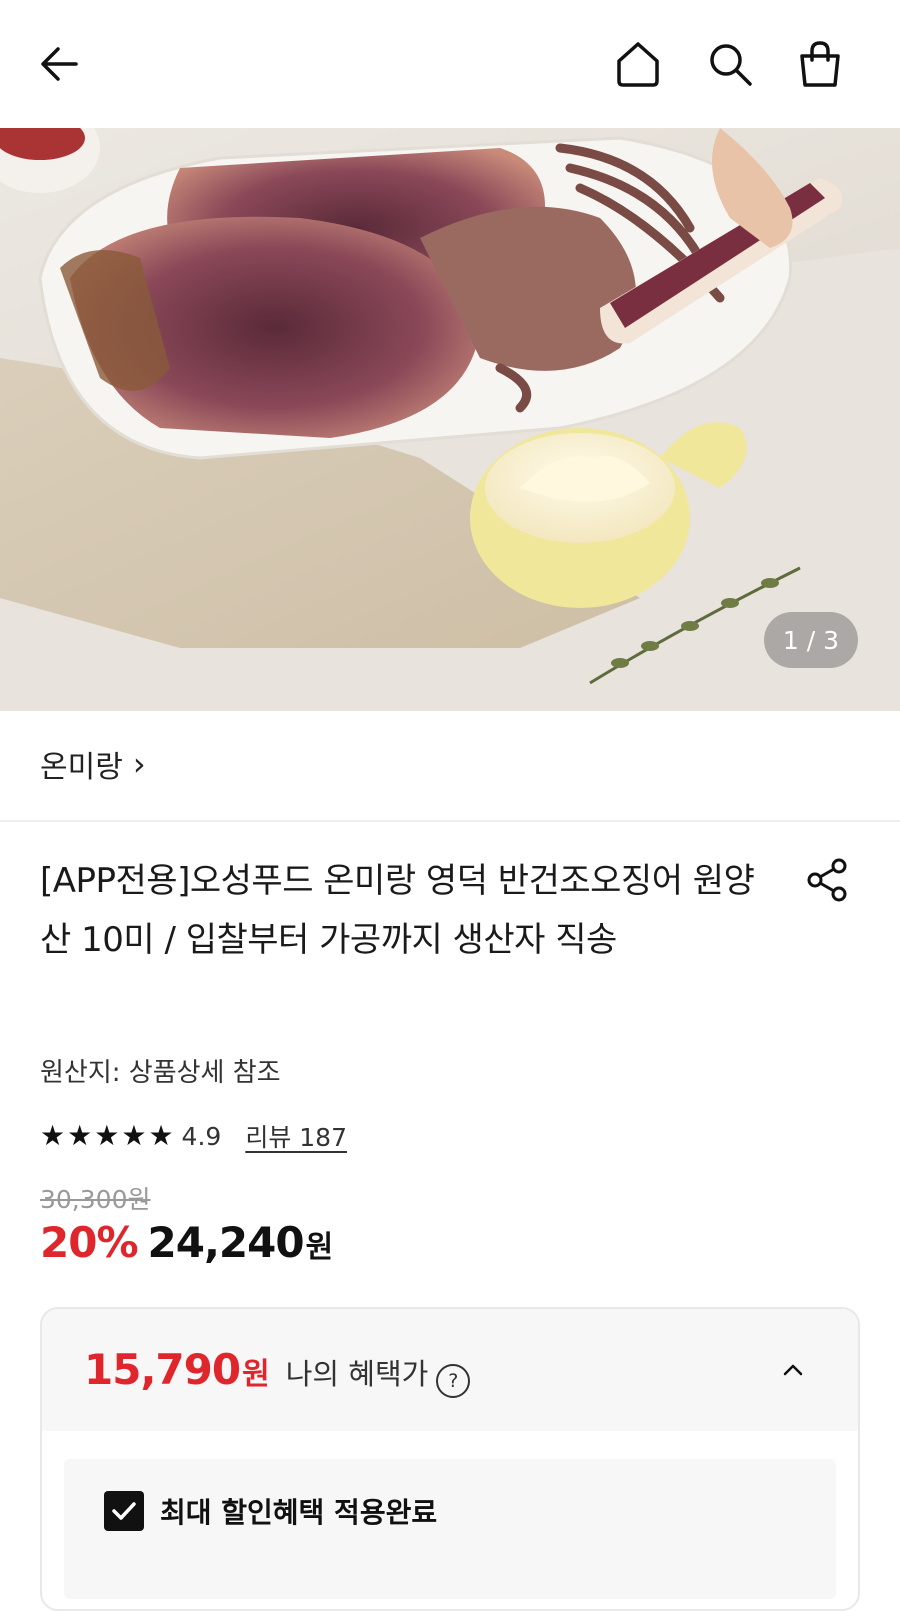 This screenshot has width=900, height=1611. I want to click on cart-button, so click(820, 64).